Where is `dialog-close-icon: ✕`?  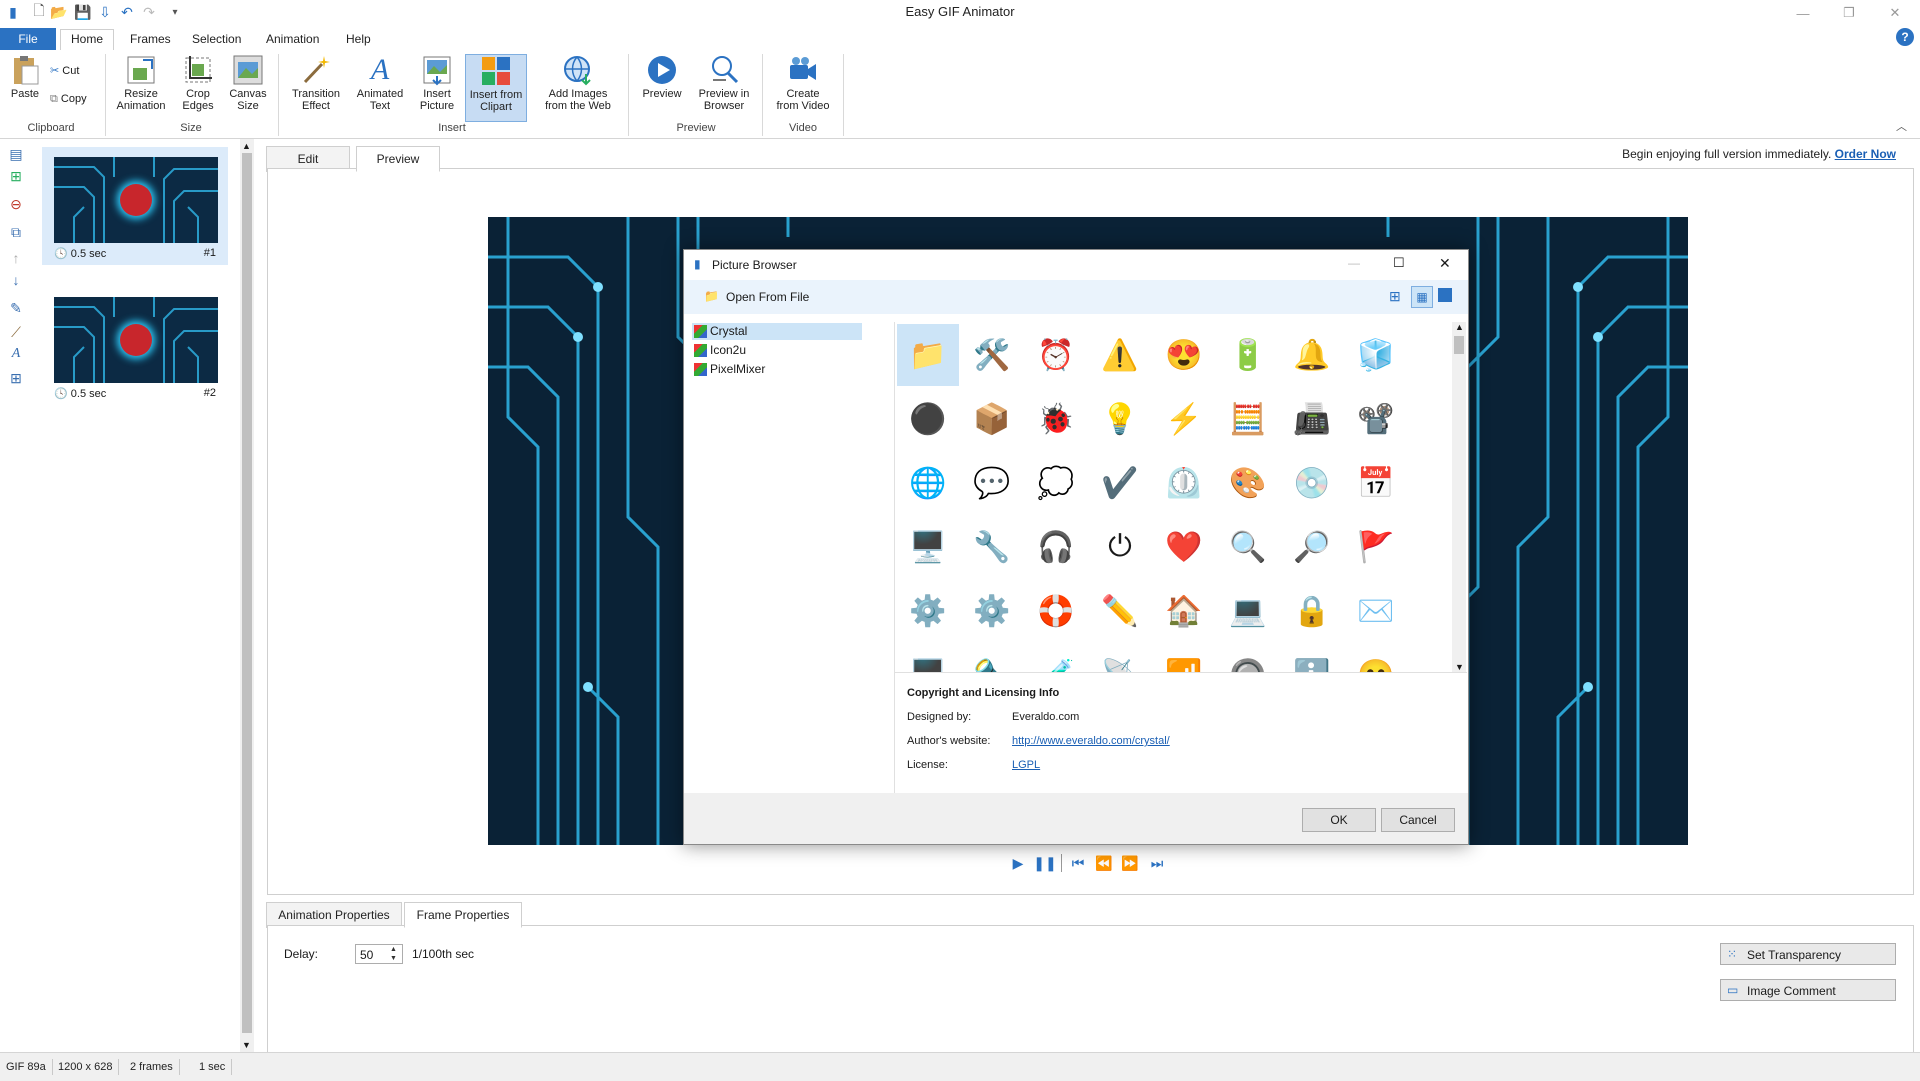 dialog-close-icon: ✕ is located at coordinates (1445, 263).